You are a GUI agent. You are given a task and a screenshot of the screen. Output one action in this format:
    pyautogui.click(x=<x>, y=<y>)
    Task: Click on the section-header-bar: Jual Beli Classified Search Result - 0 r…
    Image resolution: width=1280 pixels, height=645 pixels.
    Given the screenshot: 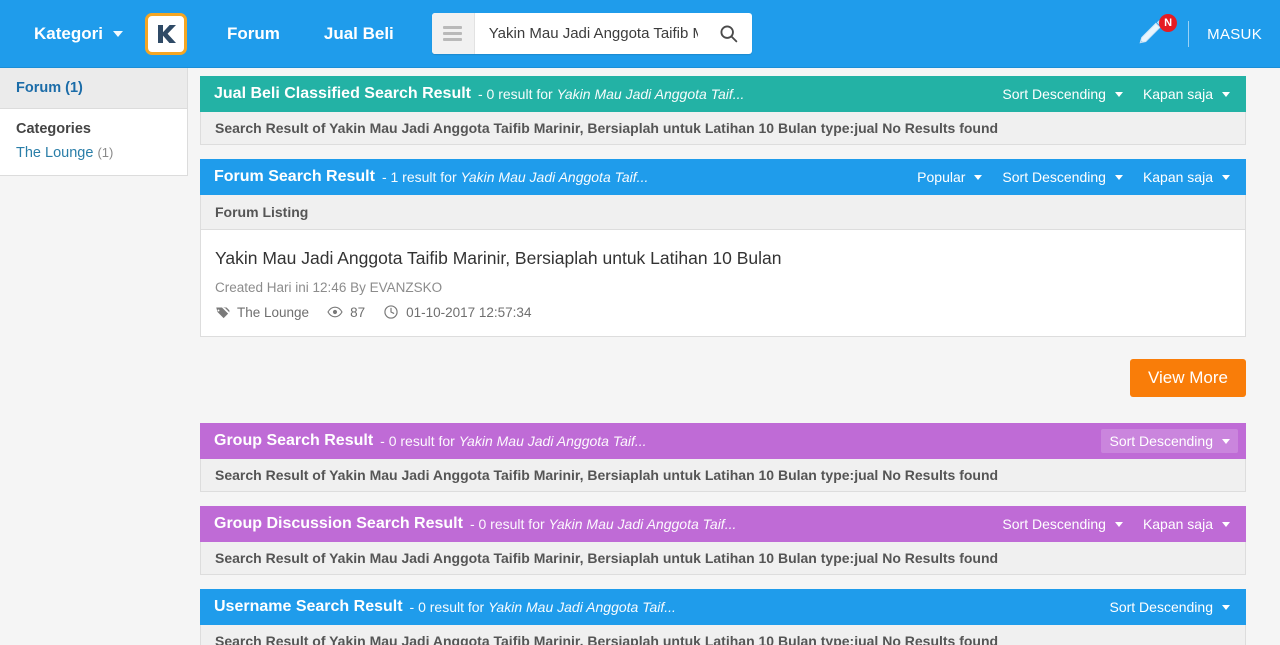 What is the action you would take?
    pyautogui.click(x=723, y=94)
    